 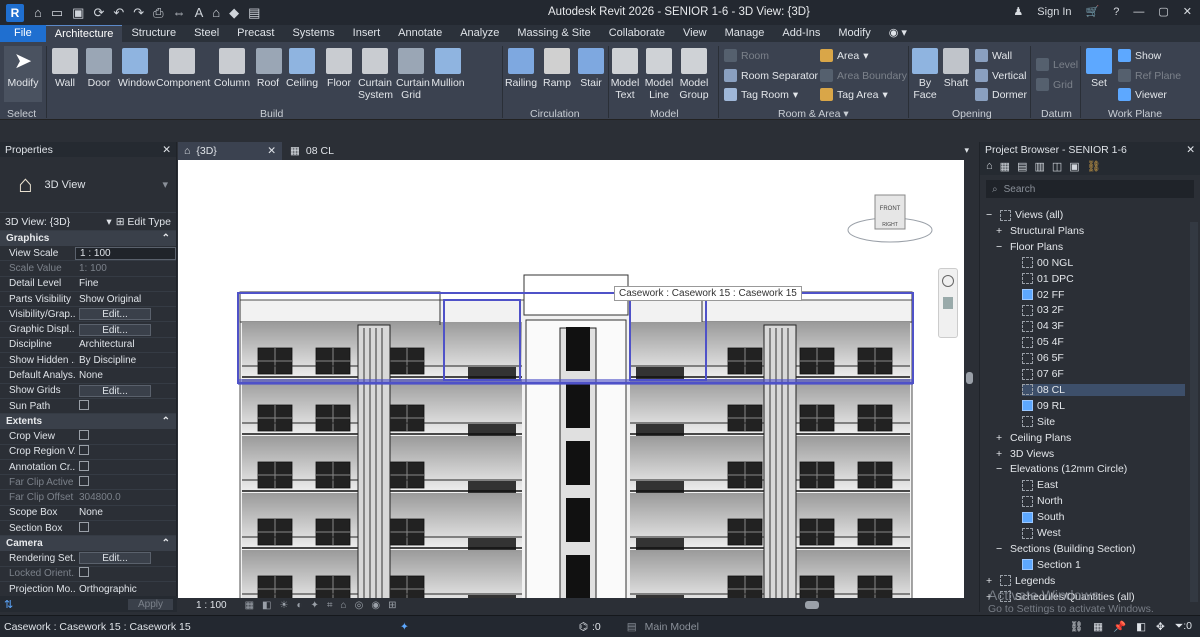 What do you see at coordinates (854, 94) in the screenshot?
I see `tag-area-button: Tag Area ▾` at bounding box center [854, 94].